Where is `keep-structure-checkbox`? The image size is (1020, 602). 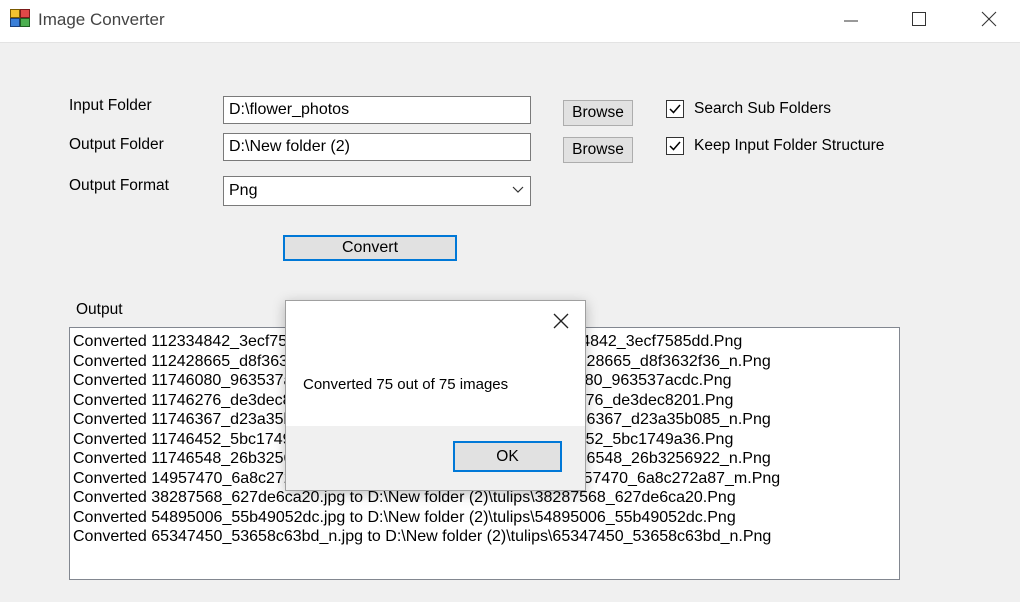
keep-structure-checkbox is located at coordinates (675, 146).